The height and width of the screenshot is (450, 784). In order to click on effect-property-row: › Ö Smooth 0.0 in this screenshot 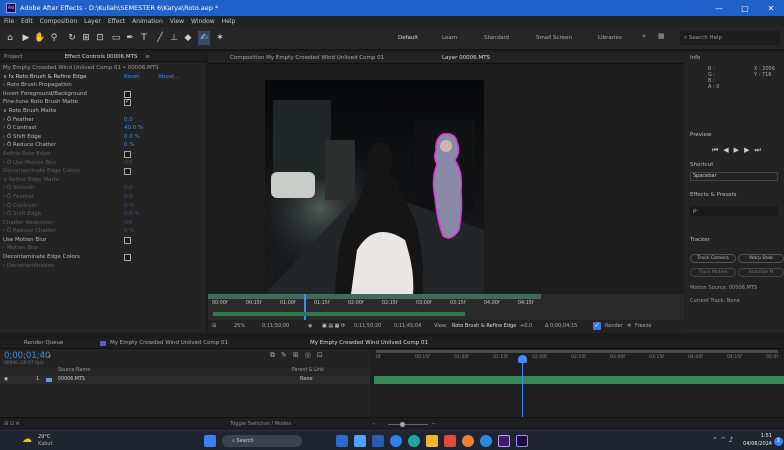, I will do `click(103, 188)`.